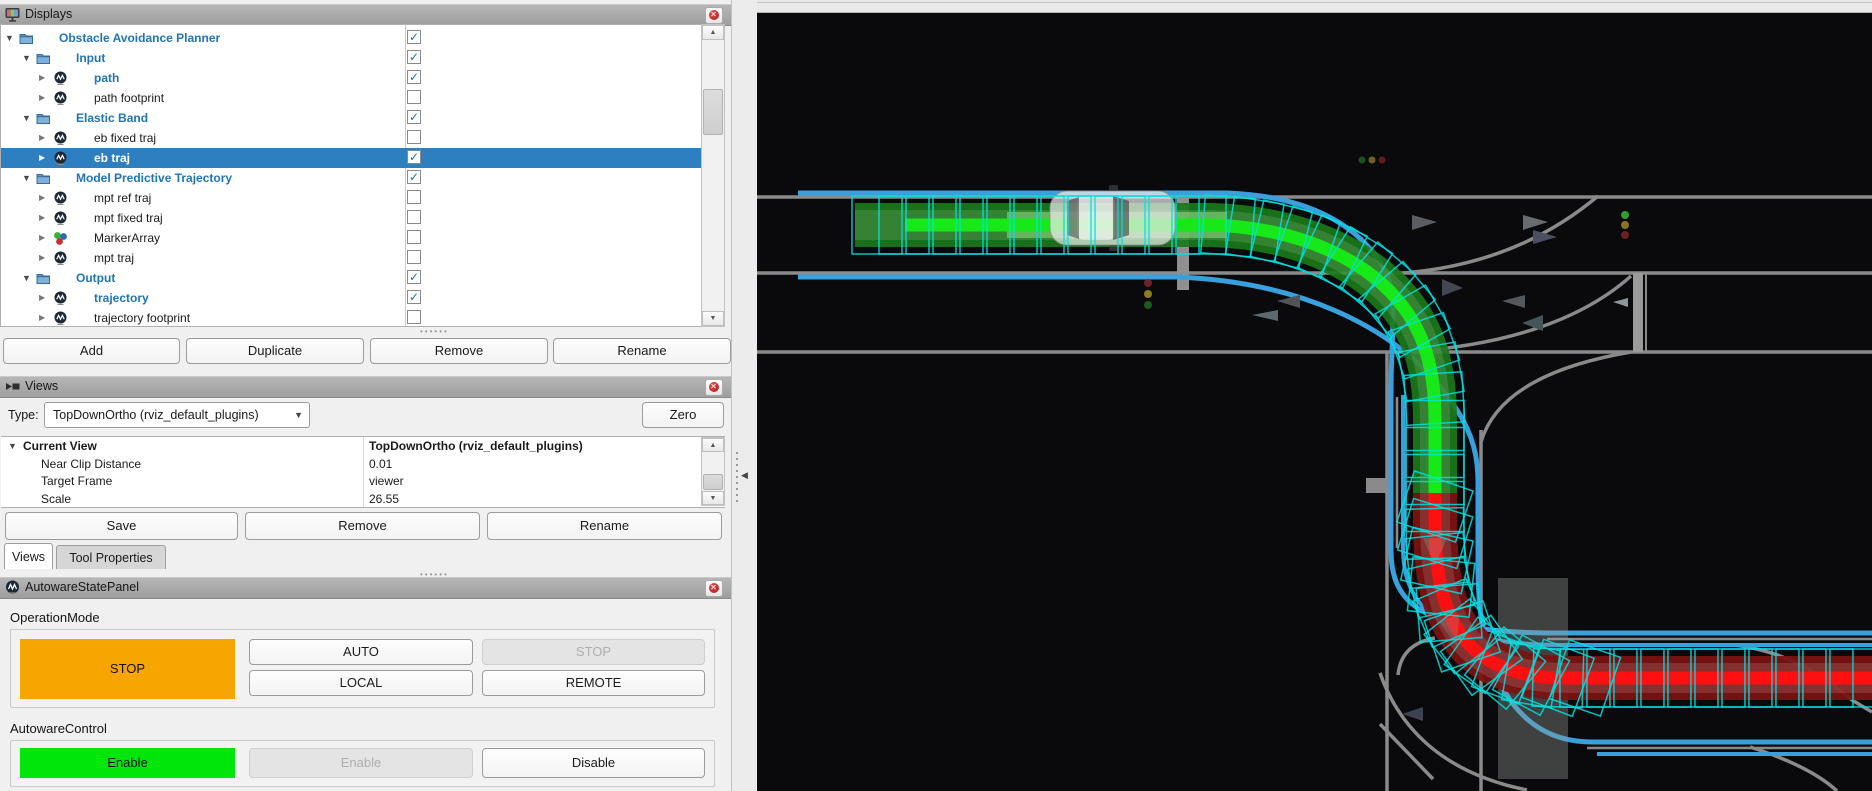 This screenshot has width=1872, height=791. What do you see at coordinates (42, 386) in the screenshot?
I see `views-panel-title: Views` at bounding box center [42, 386].